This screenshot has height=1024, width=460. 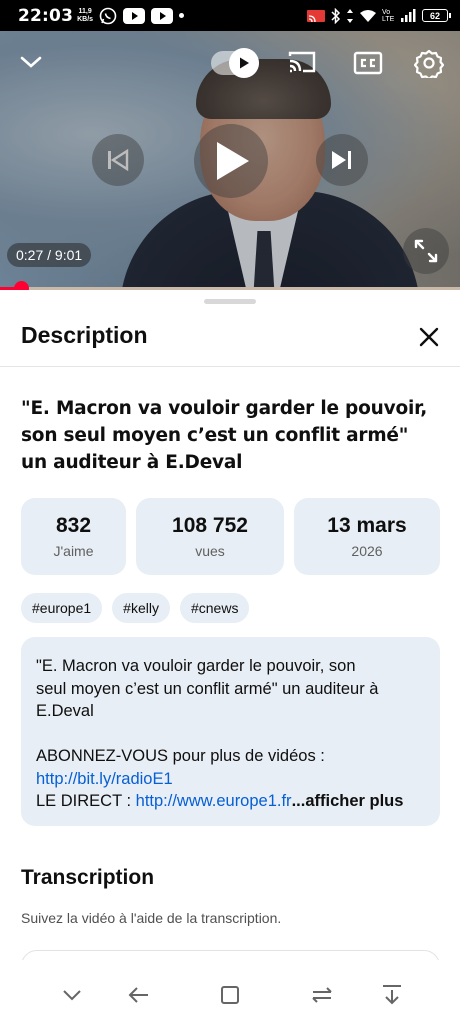 I want to click on settings-button, so click(x=429, y=63).